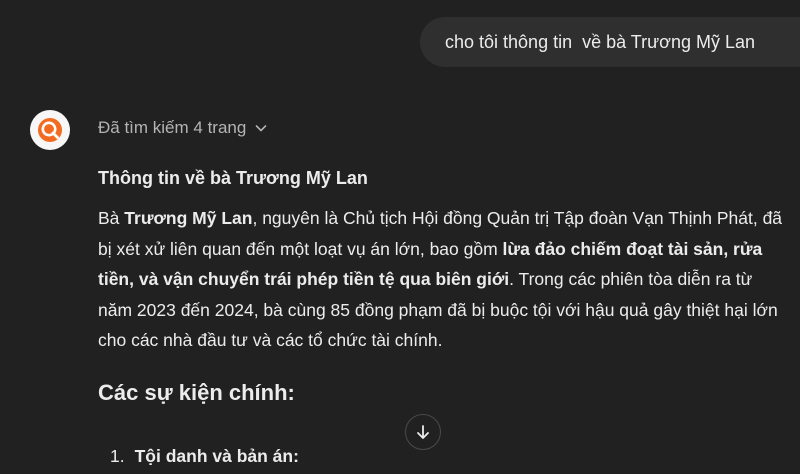 Image resolution: width=800 pixels, height=474 pixels. What do you see at coordinates (117, 456) in the screenshot?
I see `list-item-number: 1.` at bounding box center [117, 456].